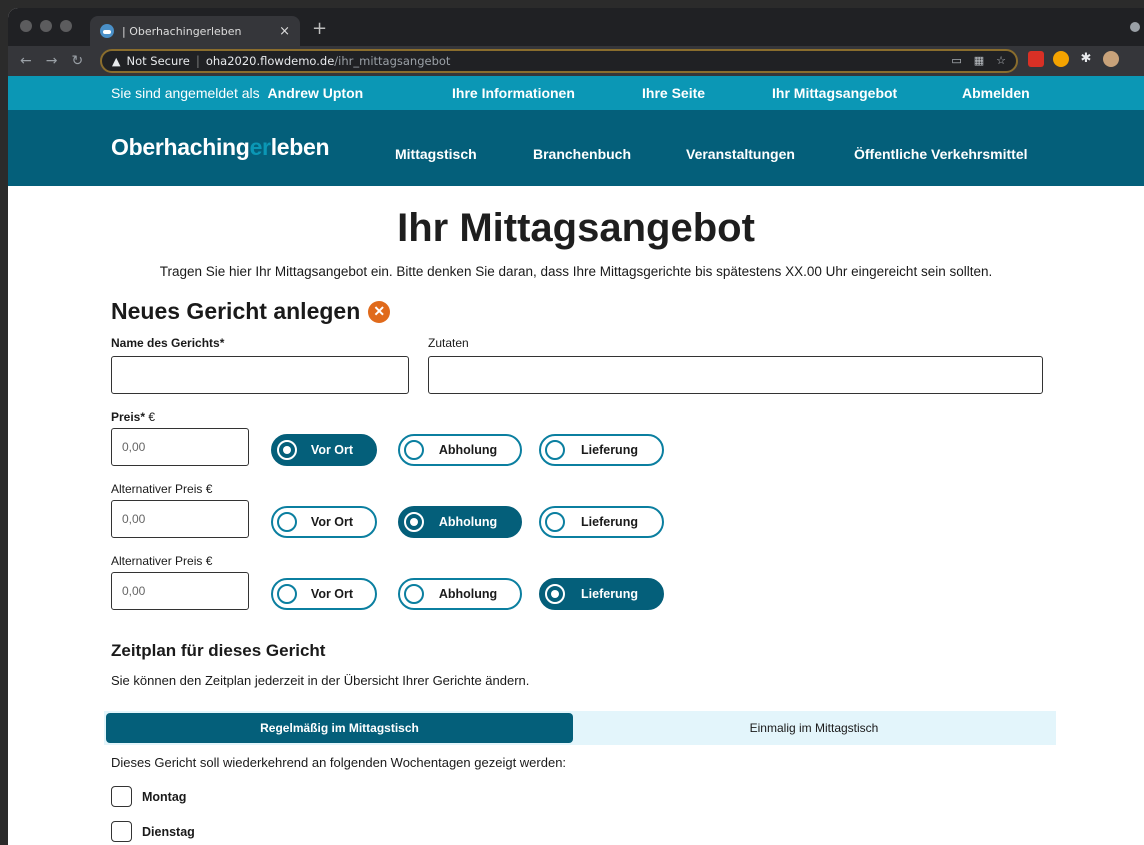 The width and height of the screenshot is (1144, 845). Describe the element at coordinates (576, 228) in the screenshot. I see `page-title: Ihr Mittagsangebot` at that location.